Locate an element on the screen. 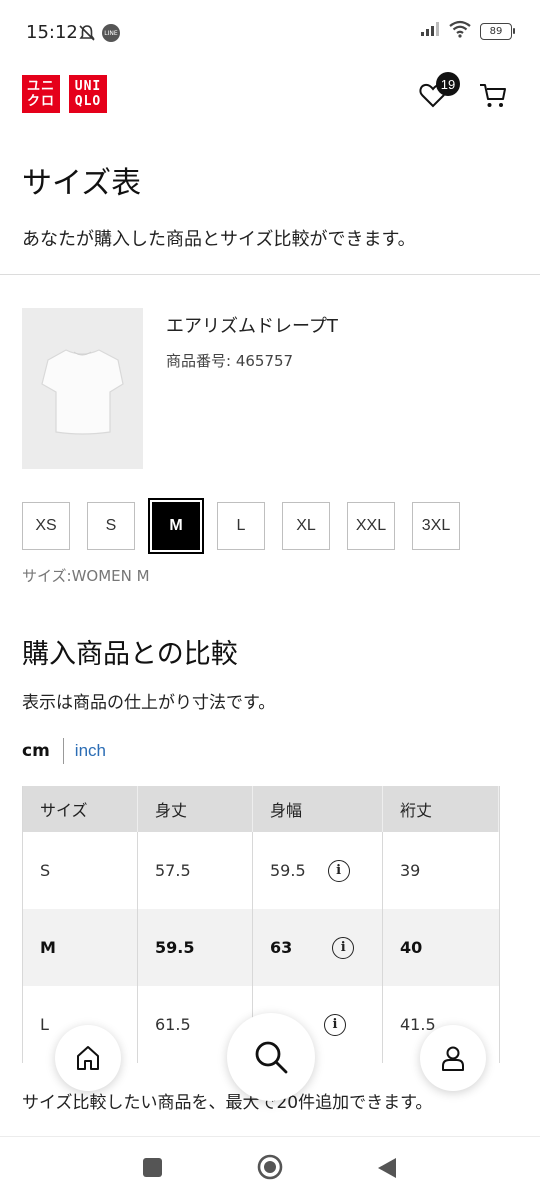 The image size is (540, 1201). status-bar: 15:12 LINE 89 is located at coordinates (270, 32).